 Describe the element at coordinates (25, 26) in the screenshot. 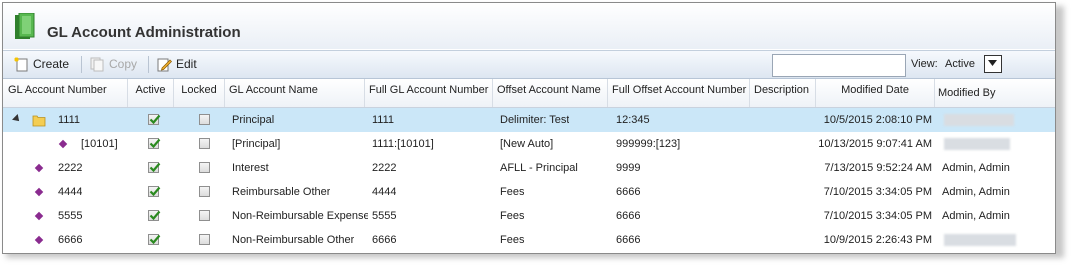

I see `green-book-icon` at that location.